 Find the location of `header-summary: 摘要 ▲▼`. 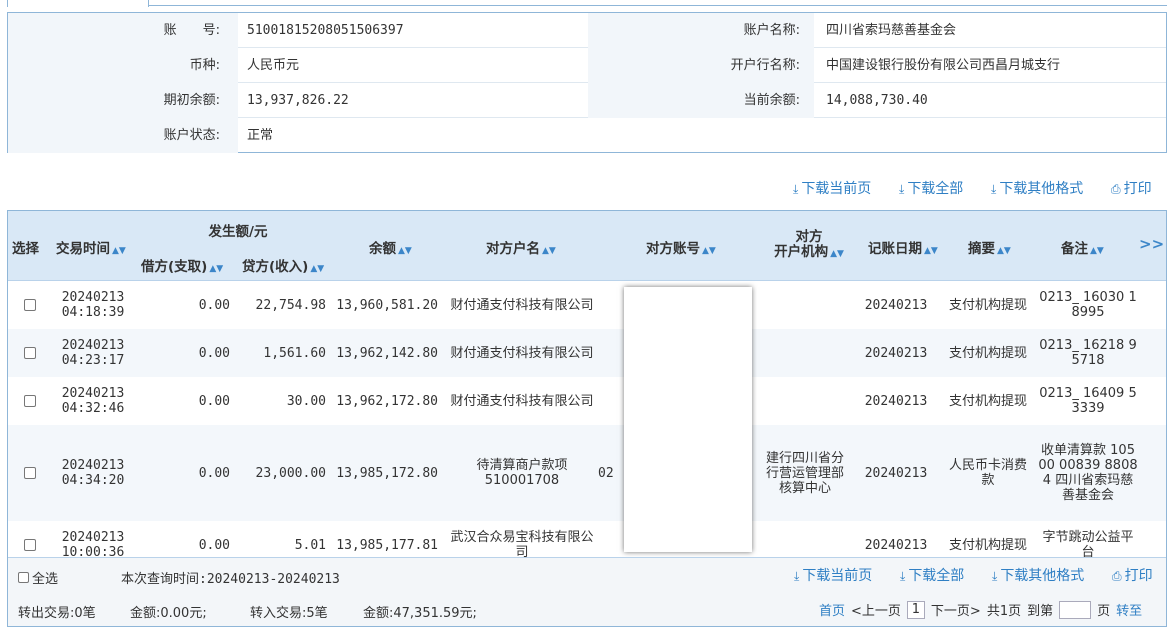

header-summary: 摘要 ▲▼ is located at coordinates (989, 247).